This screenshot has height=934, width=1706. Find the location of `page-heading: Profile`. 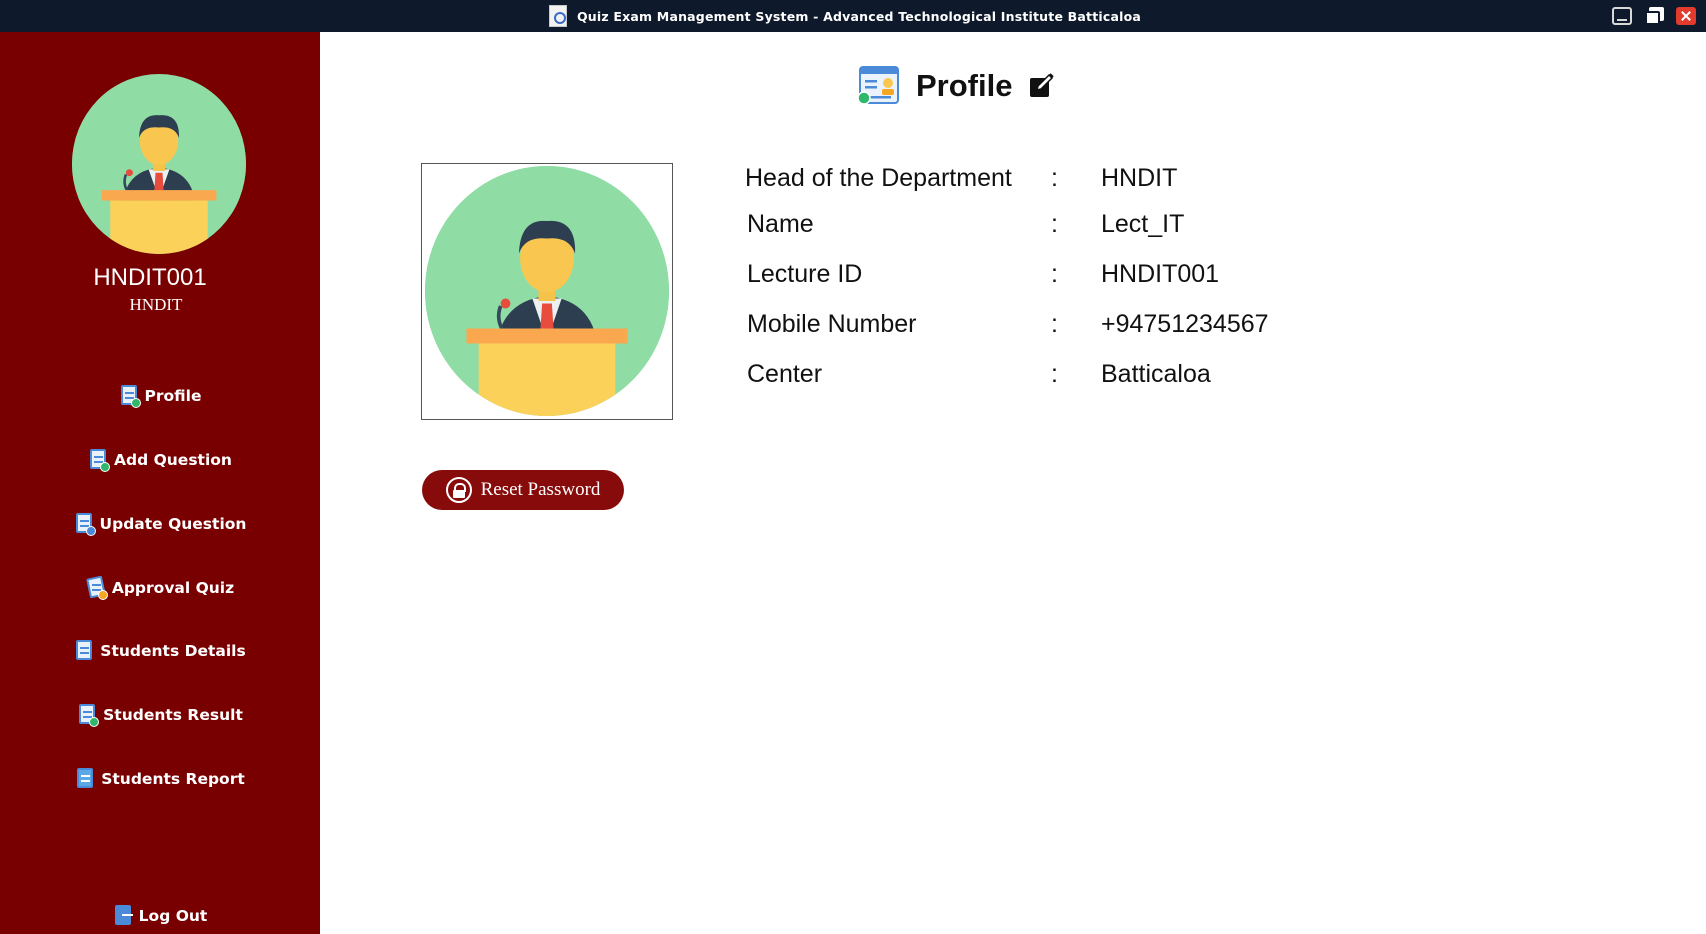

page-heading: Profile is located at coordinates (956, 86).